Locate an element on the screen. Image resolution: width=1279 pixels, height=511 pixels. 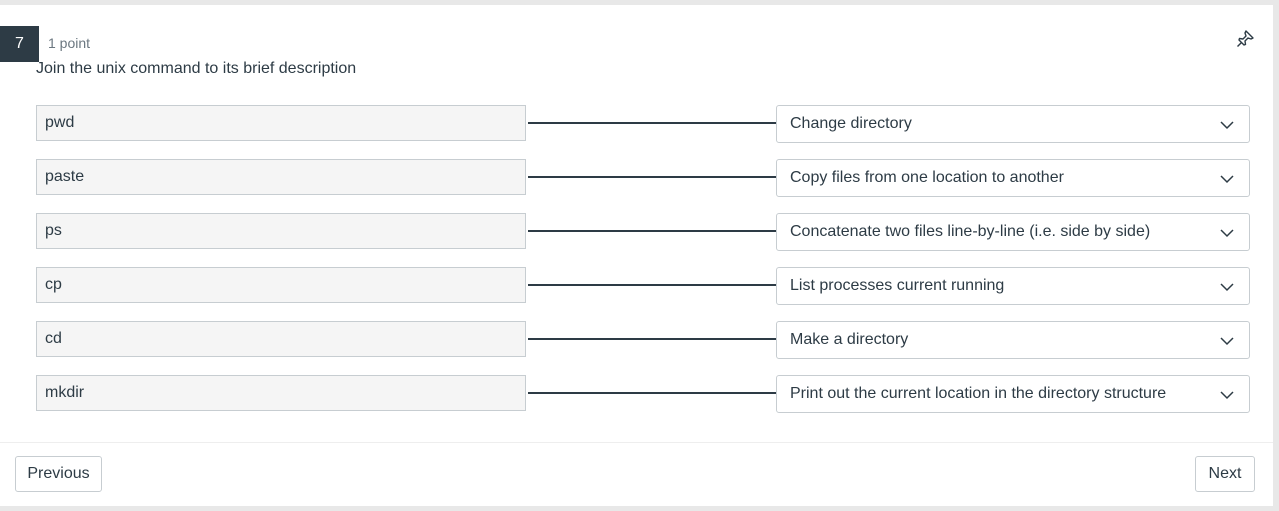
match-term: cp is located at coordinates (281, 285).